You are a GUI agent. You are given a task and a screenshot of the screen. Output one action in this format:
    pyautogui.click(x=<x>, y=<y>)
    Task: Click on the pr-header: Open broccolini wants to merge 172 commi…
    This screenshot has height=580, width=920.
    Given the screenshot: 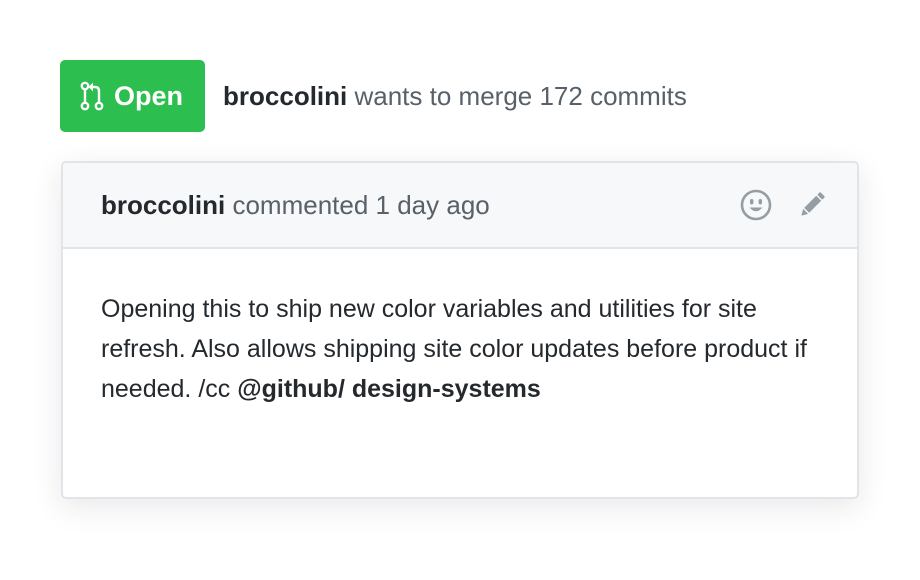 What is the action you would take?
    pyautogui.click(x=373, y=96)
    